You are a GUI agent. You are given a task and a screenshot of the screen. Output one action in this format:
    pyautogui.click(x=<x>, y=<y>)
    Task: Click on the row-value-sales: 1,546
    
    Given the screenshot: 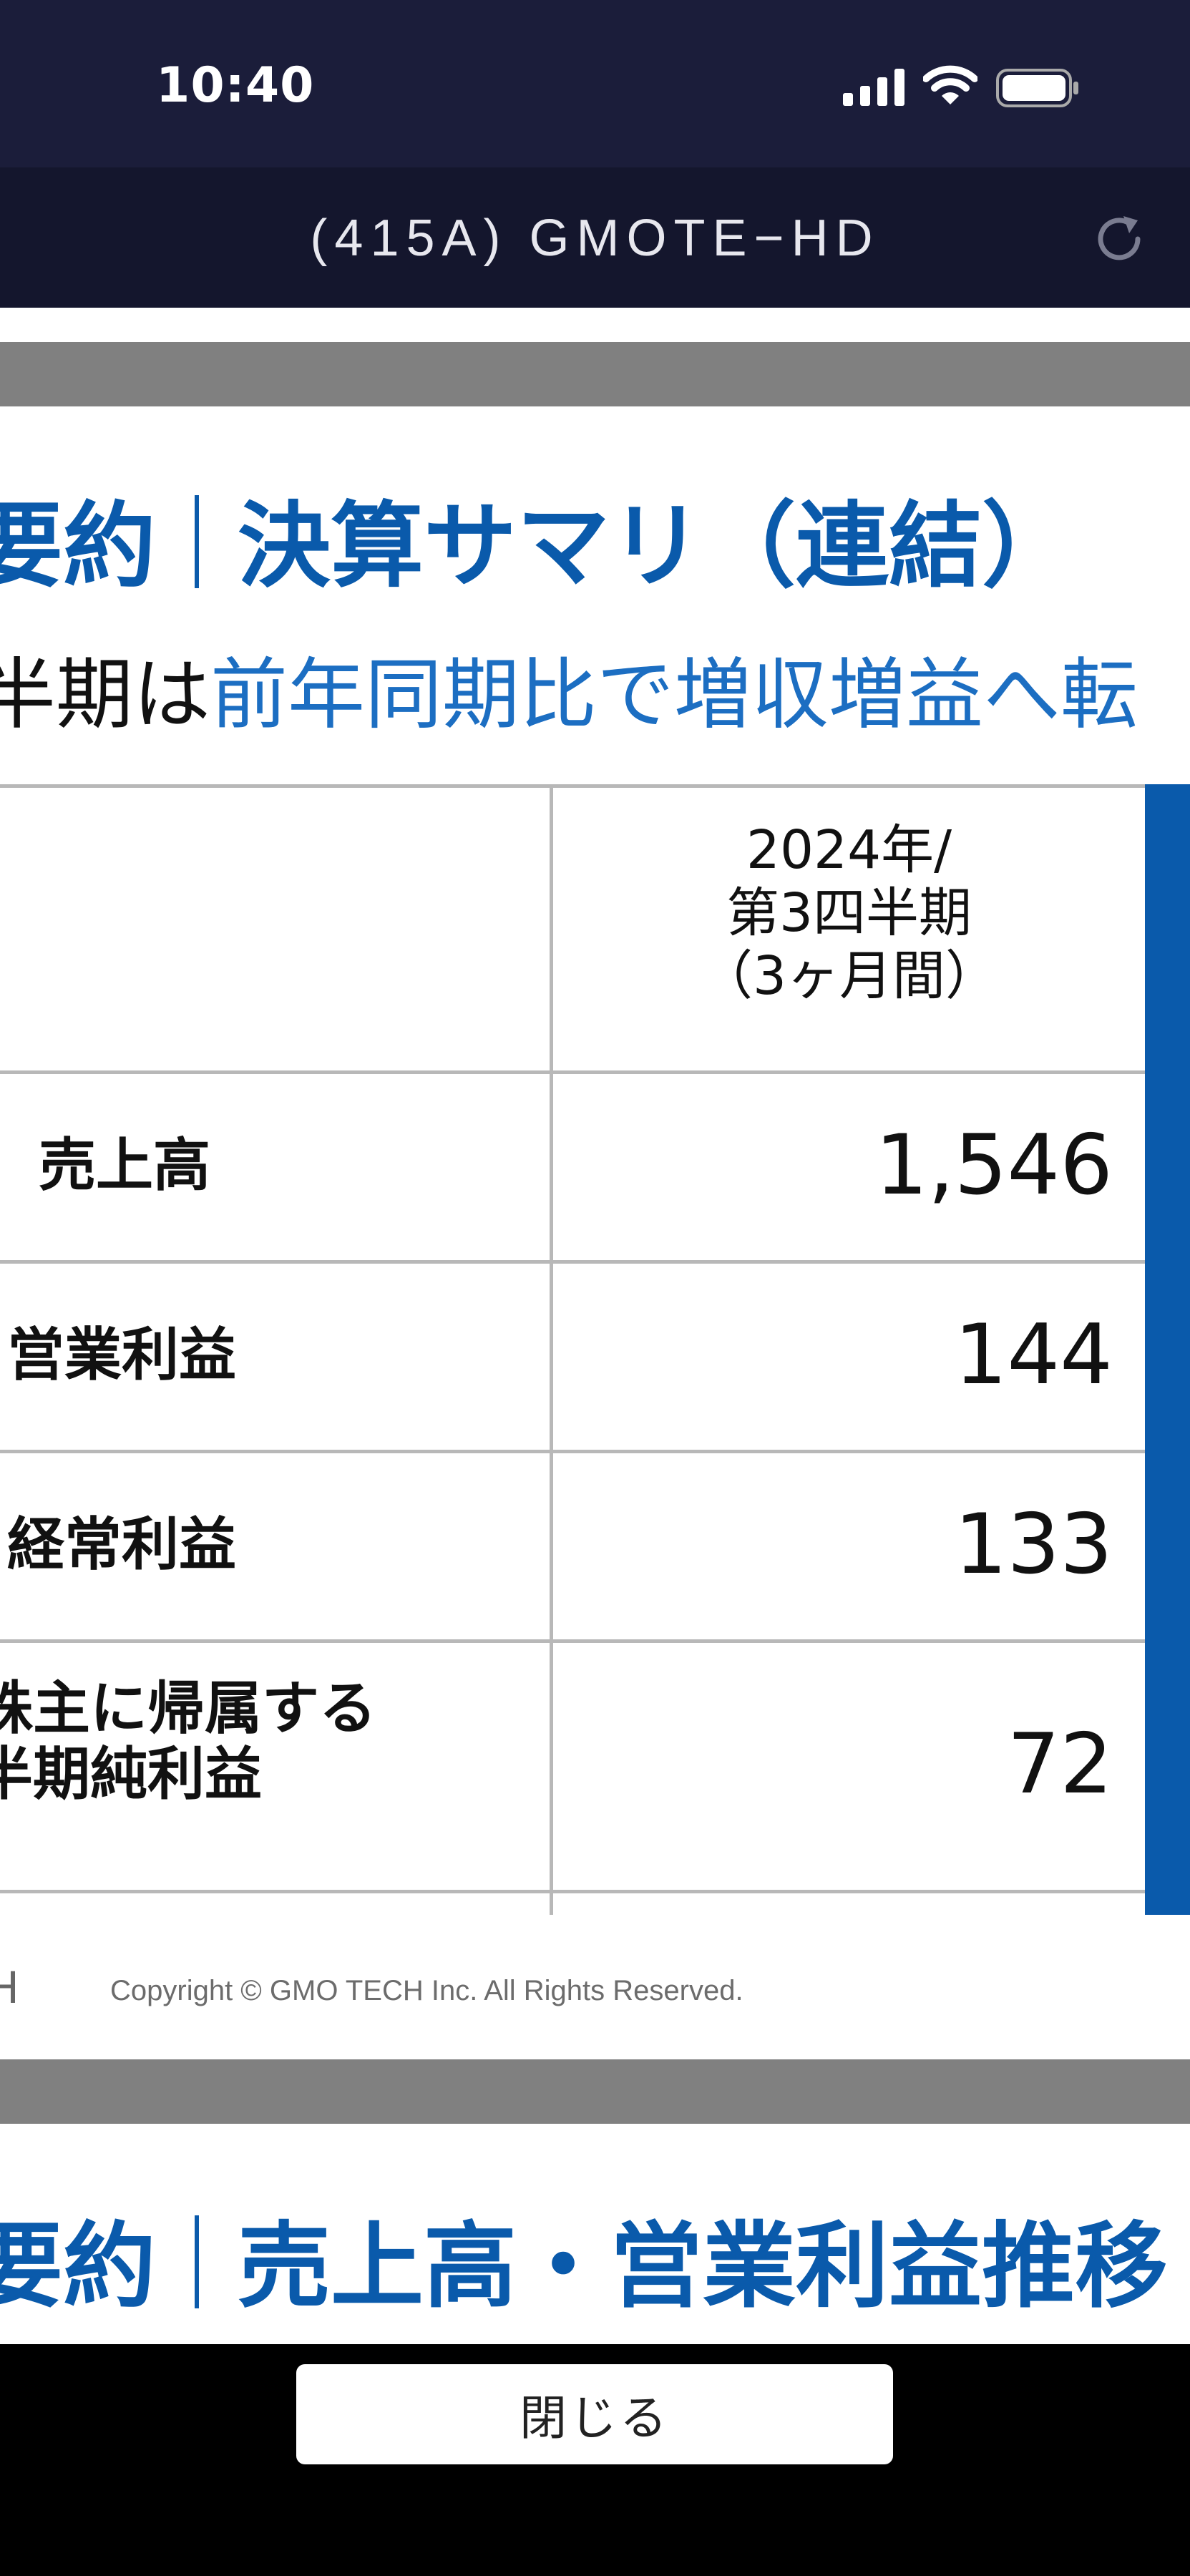 What is the action you would take?
    pyautogui.click(x=993, y=1165)
    